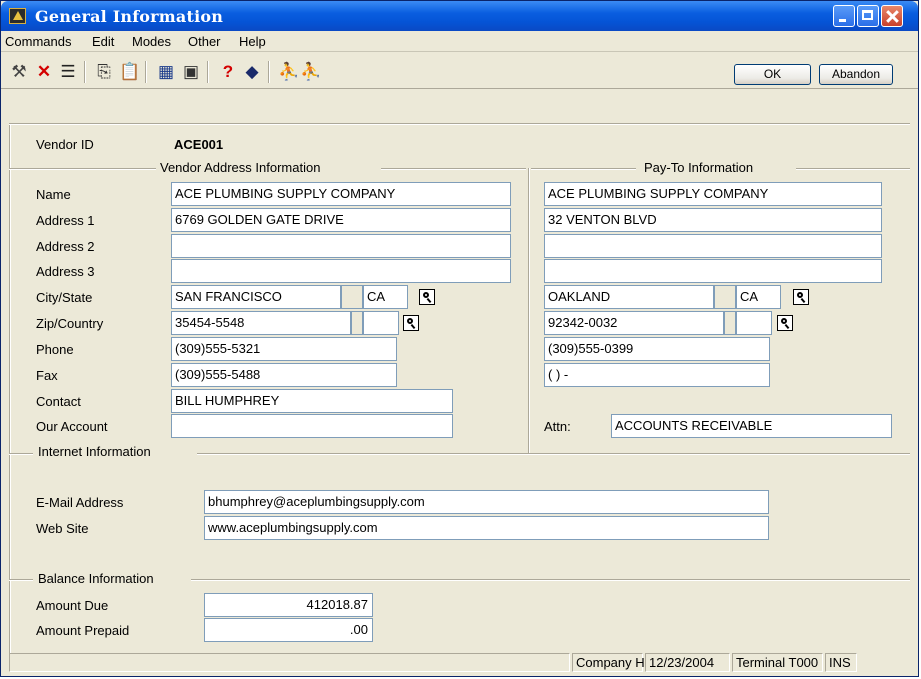  I want to click on minimize-button, so click(844, 16).